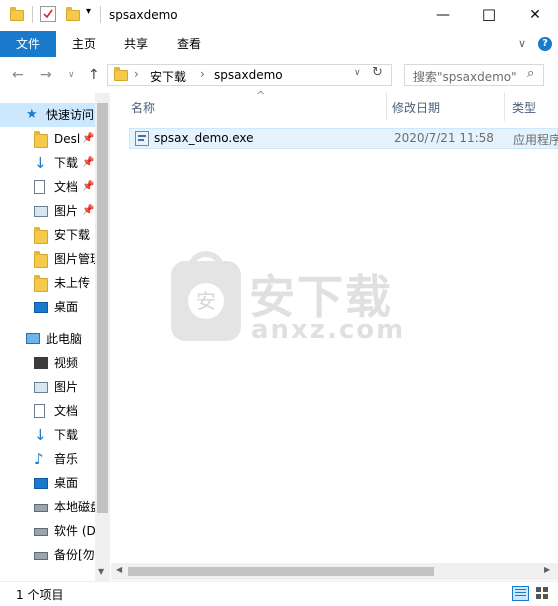  I want to click on sidebar-item-desktop: Desl 📌, so click(47, 139).